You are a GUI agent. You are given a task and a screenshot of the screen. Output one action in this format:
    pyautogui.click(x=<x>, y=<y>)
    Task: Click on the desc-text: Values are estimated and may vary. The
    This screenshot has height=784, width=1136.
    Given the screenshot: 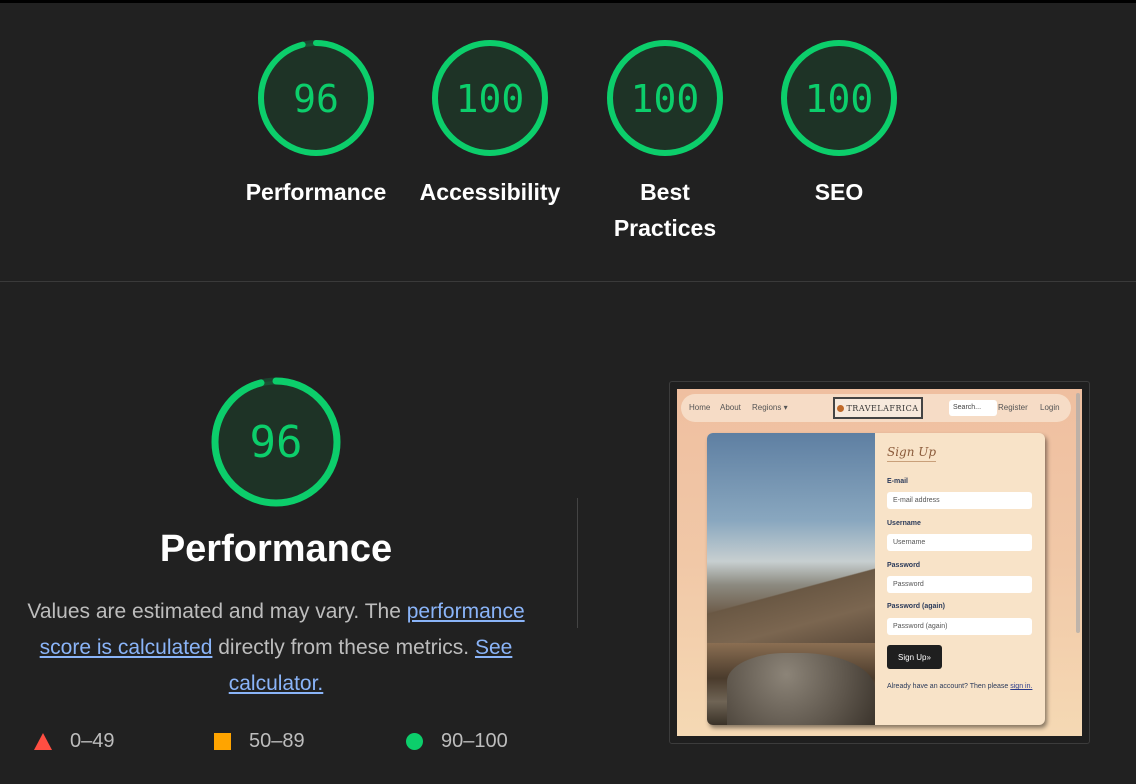 What is the action you would take?
    pyautogui.click(x=217, y=611)
    